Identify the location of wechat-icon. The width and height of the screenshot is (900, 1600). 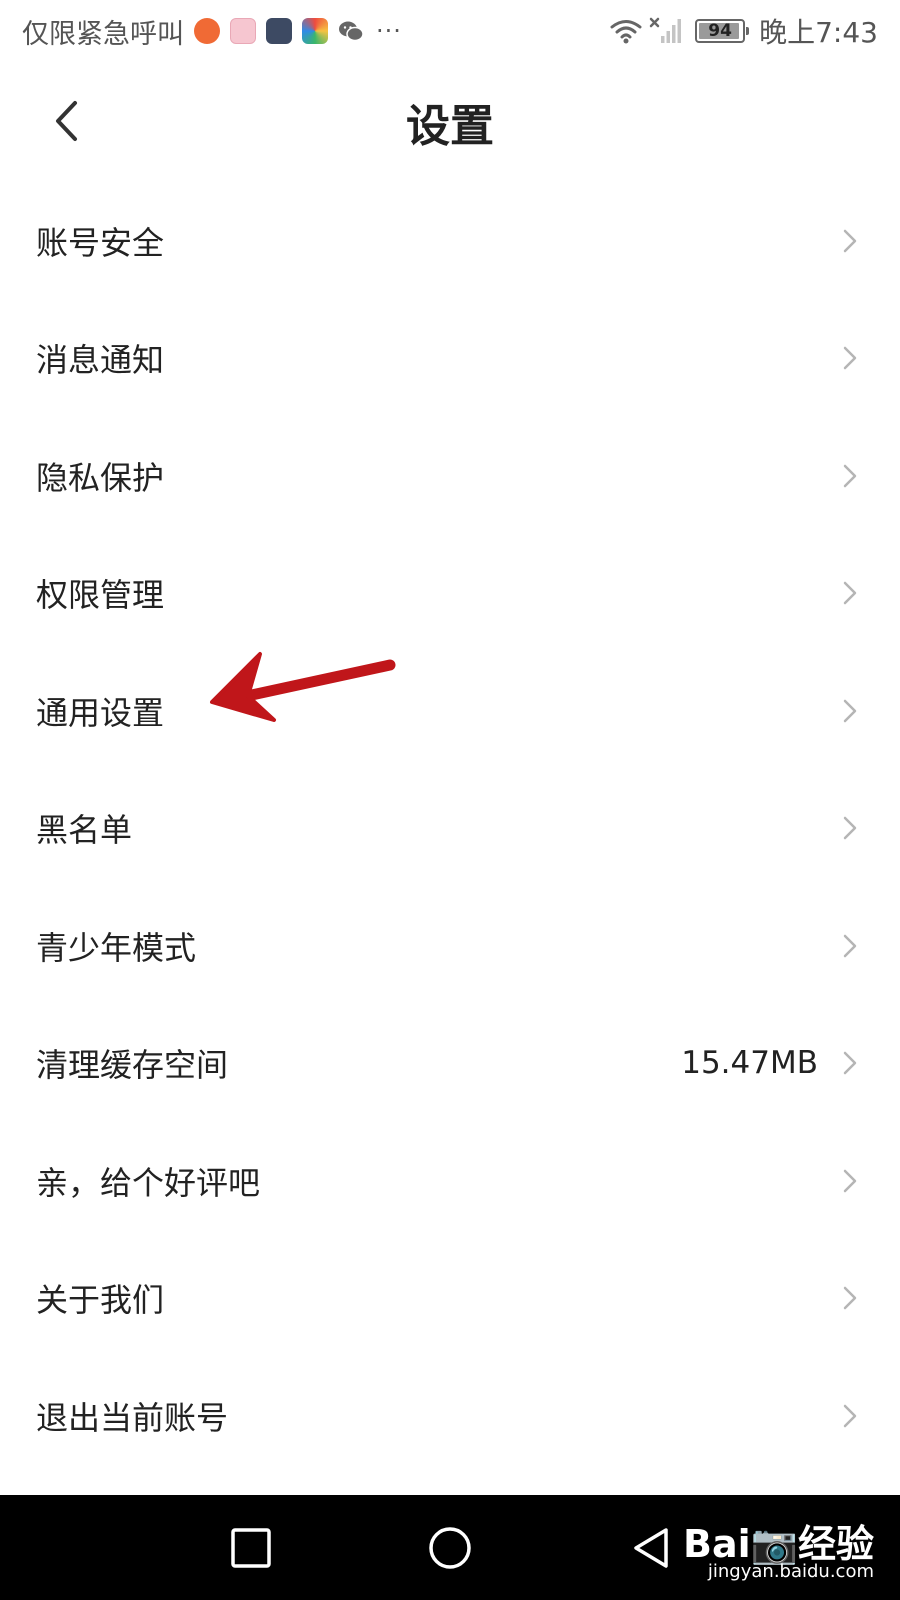
(351, 31).